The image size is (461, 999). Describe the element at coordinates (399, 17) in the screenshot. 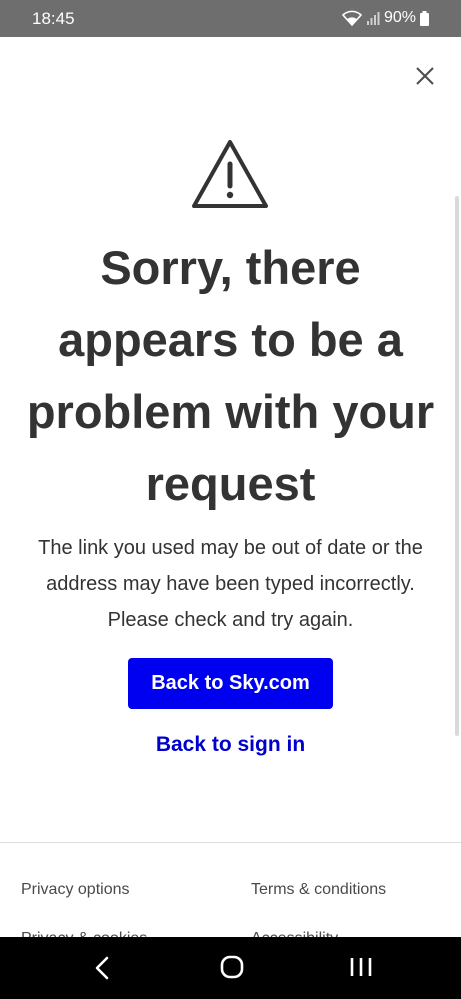

I see `battery-level: 90%` at that location.